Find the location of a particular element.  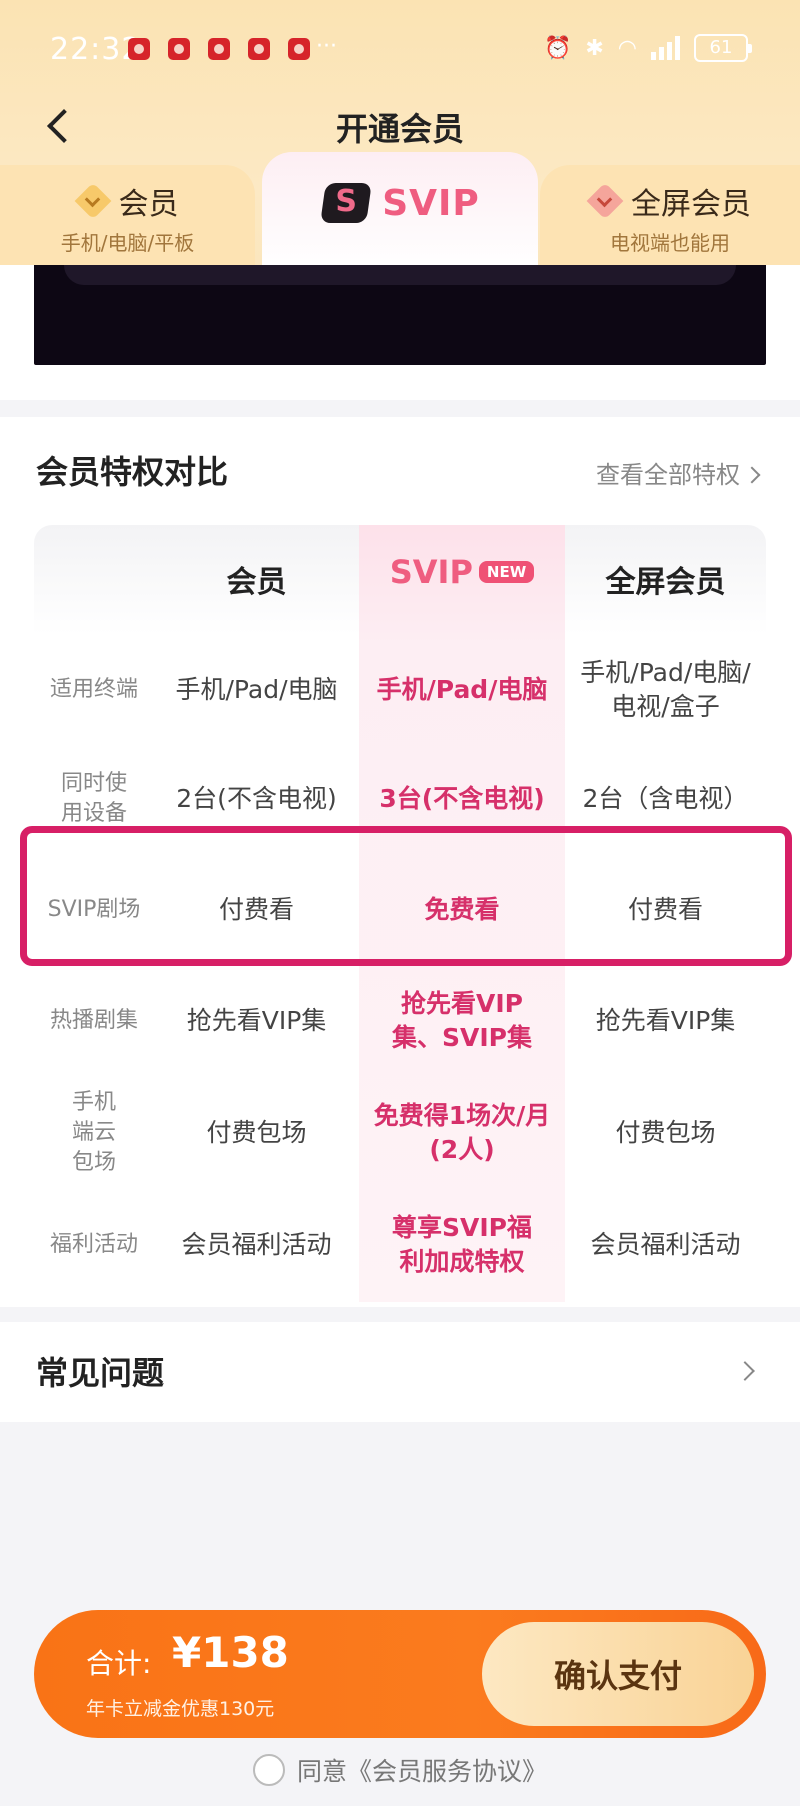

faq-title: 常见问题 is located at coordinates (100, 1373).